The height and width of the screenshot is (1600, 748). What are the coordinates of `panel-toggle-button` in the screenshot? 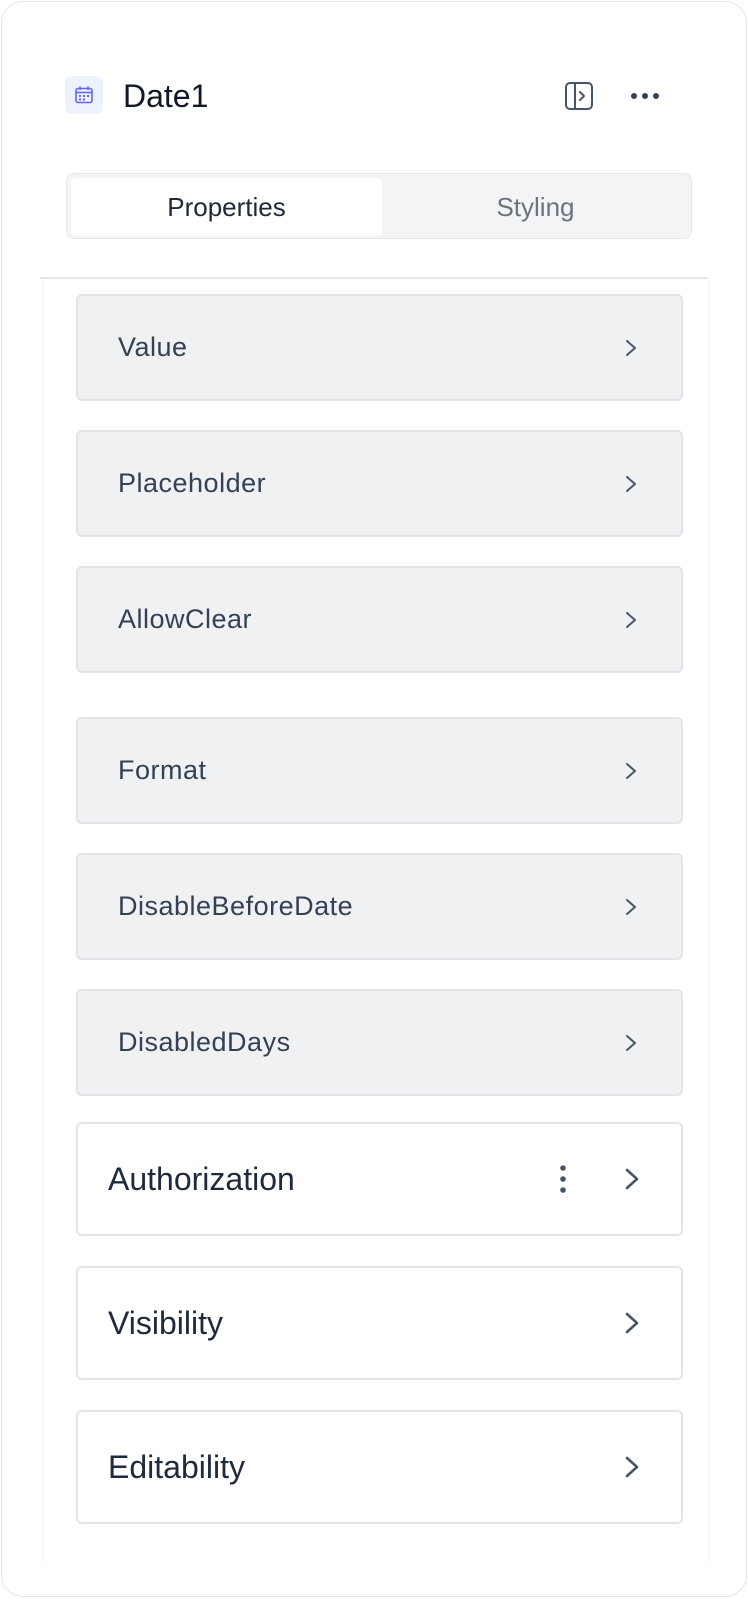 It's located at (579, 96).